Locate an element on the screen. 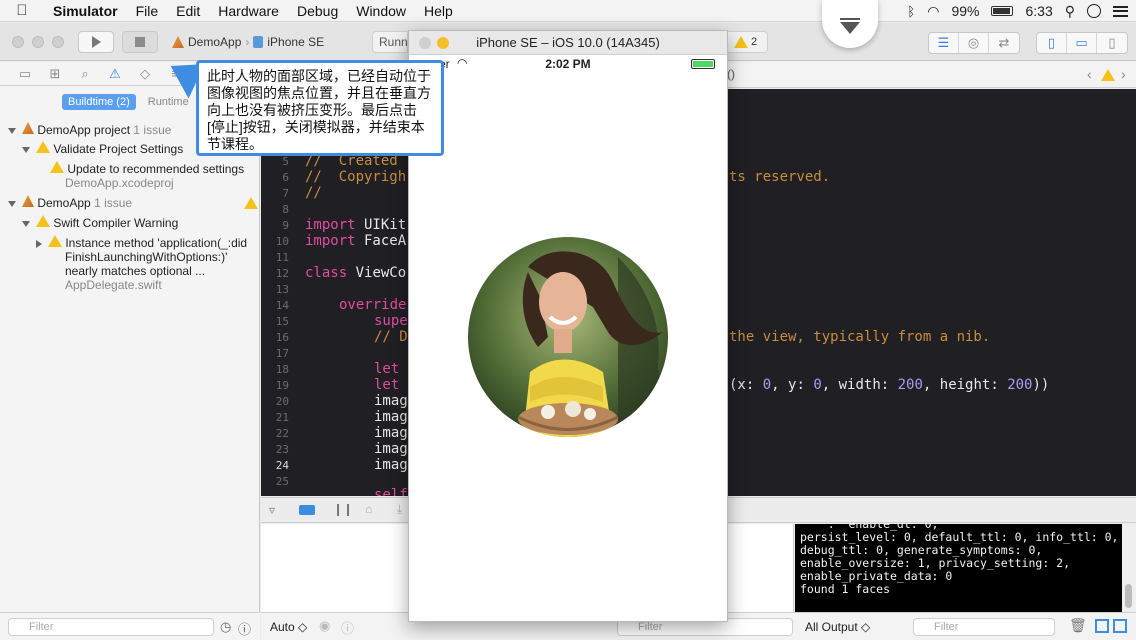 This screenshot has width=1136, height=640. trash-icon: 🗑 is located at coordinates (1078, 625).